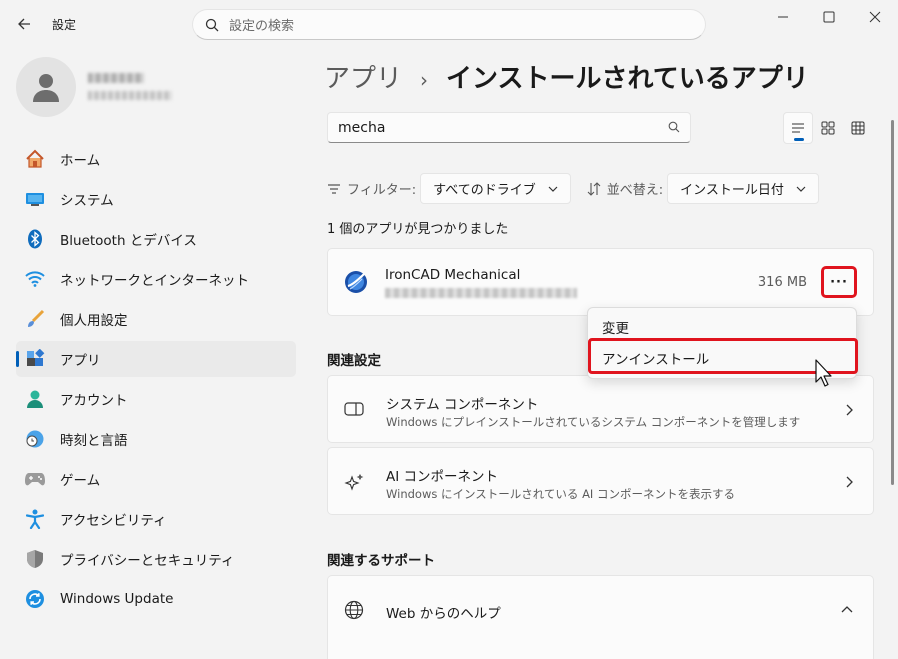  What do you see at coordinates (46, 87) in the screenshot?
I see `avatar` at bounding box center [46, 87].